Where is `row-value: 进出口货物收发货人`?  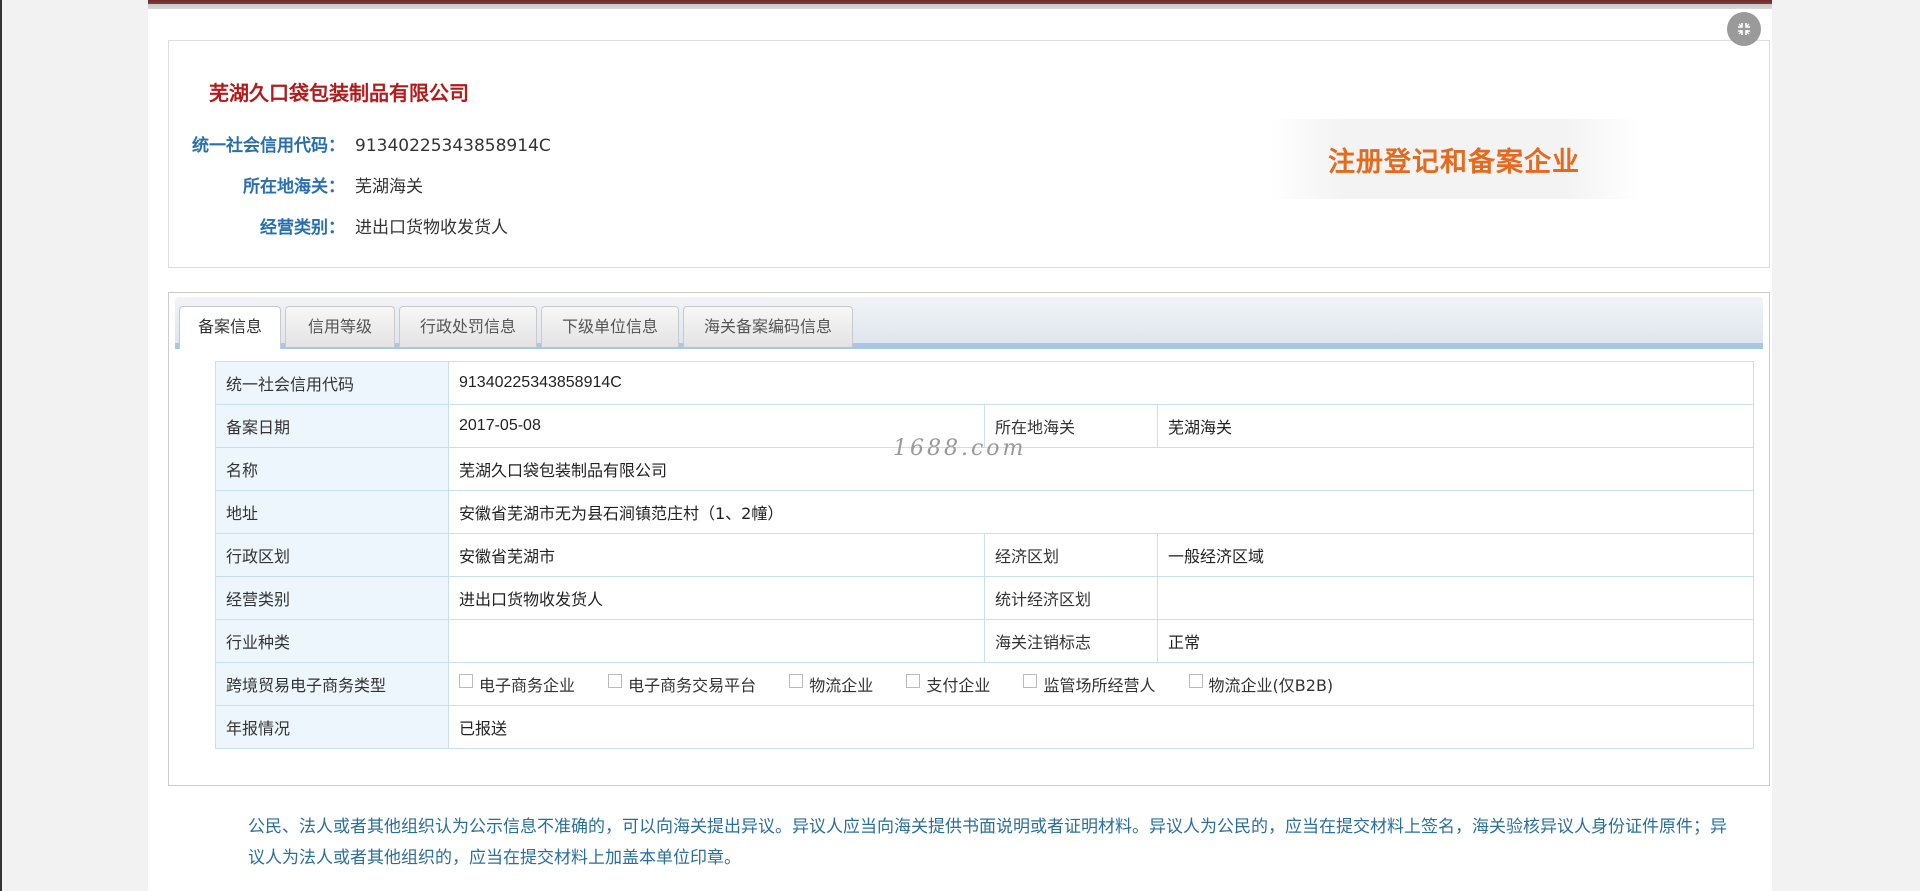 row-value: 进出口货物收发货人 is located at coordinates (716, 598).